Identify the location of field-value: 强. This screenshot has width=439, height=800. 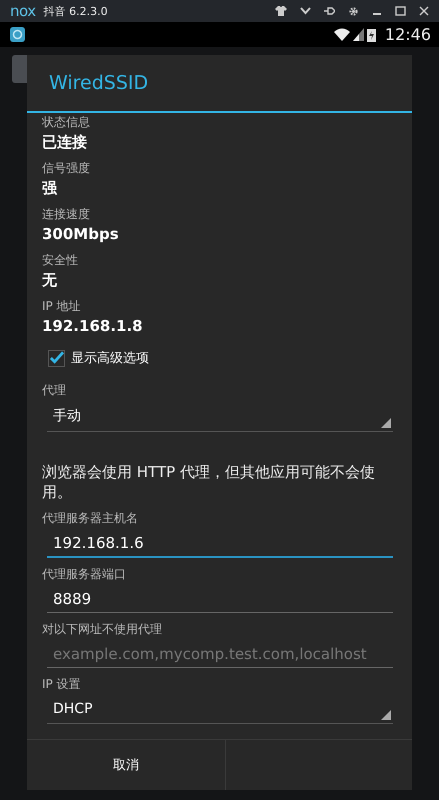
(50, 188).